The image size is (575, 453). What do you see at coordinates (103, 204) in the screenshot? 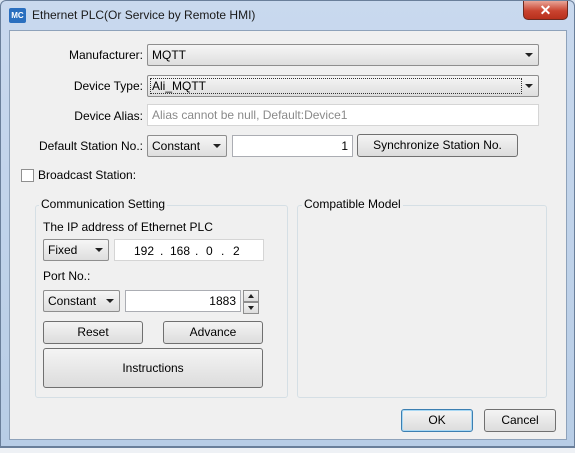
I see `communication-group-title: Communication Setting` at bounding box center [103, 204].